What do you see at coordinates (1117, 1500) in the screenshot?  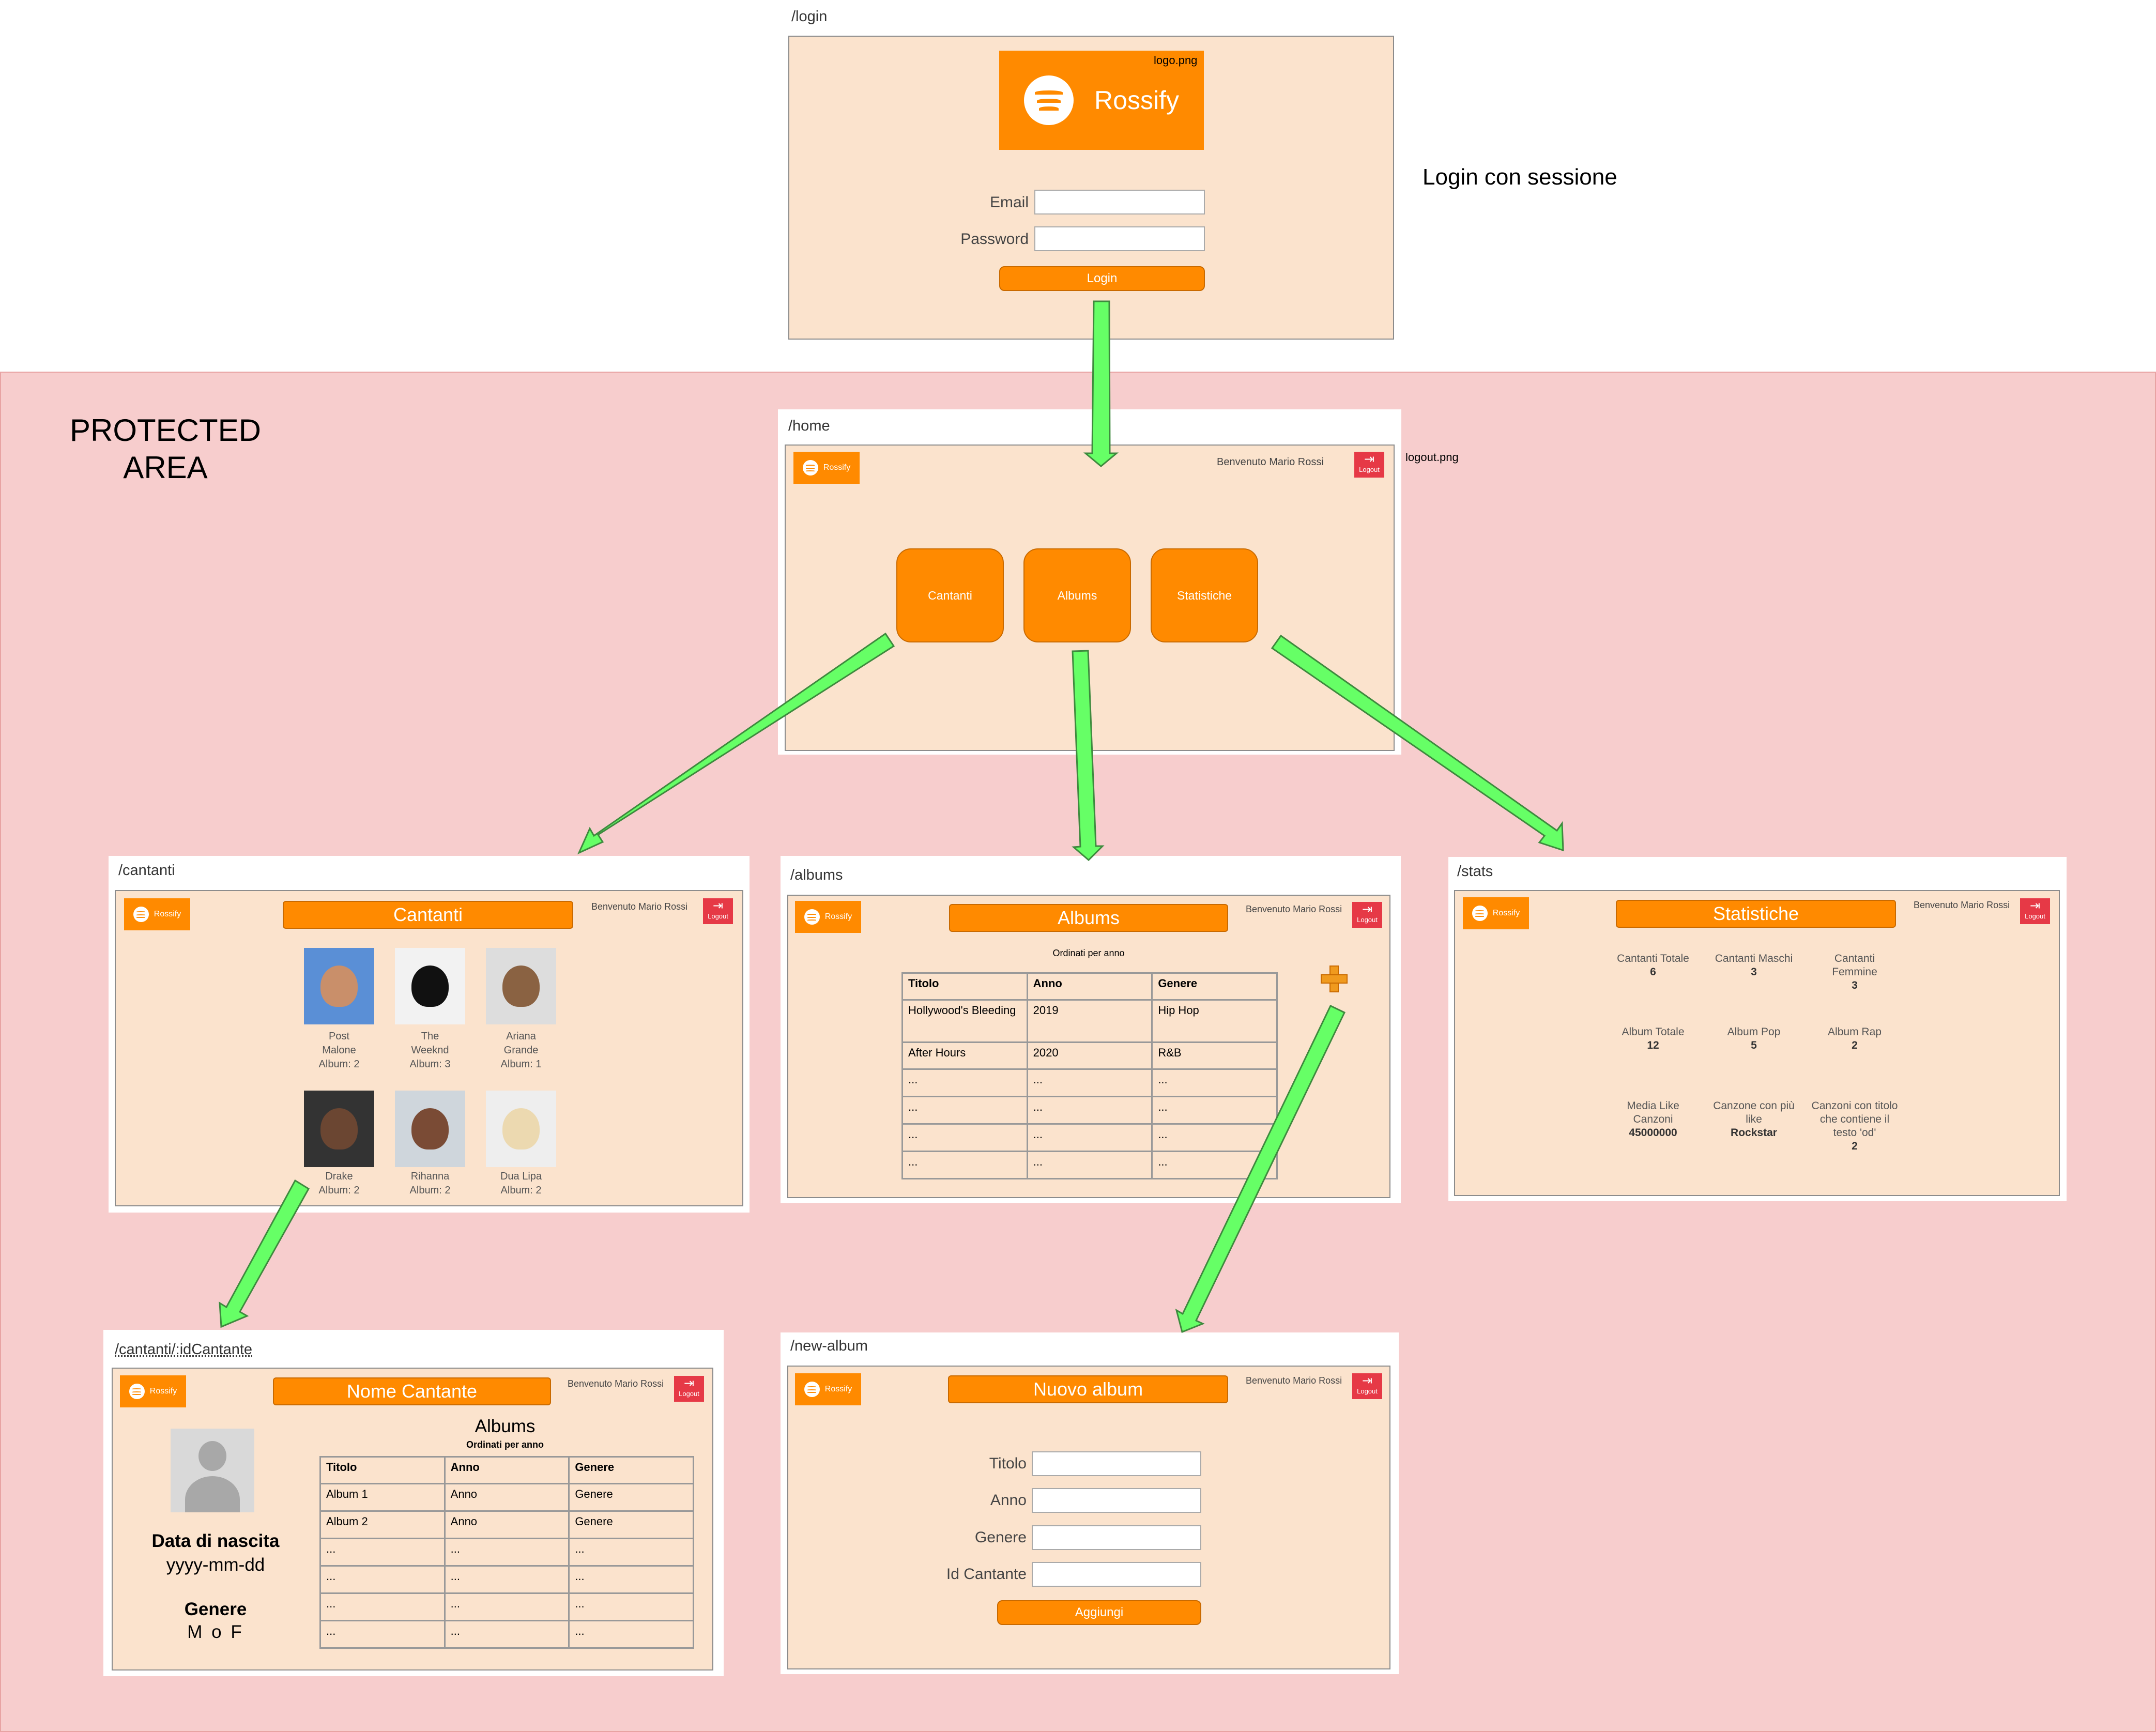 I see `anno-field` at bounding box center [1117, 1500].